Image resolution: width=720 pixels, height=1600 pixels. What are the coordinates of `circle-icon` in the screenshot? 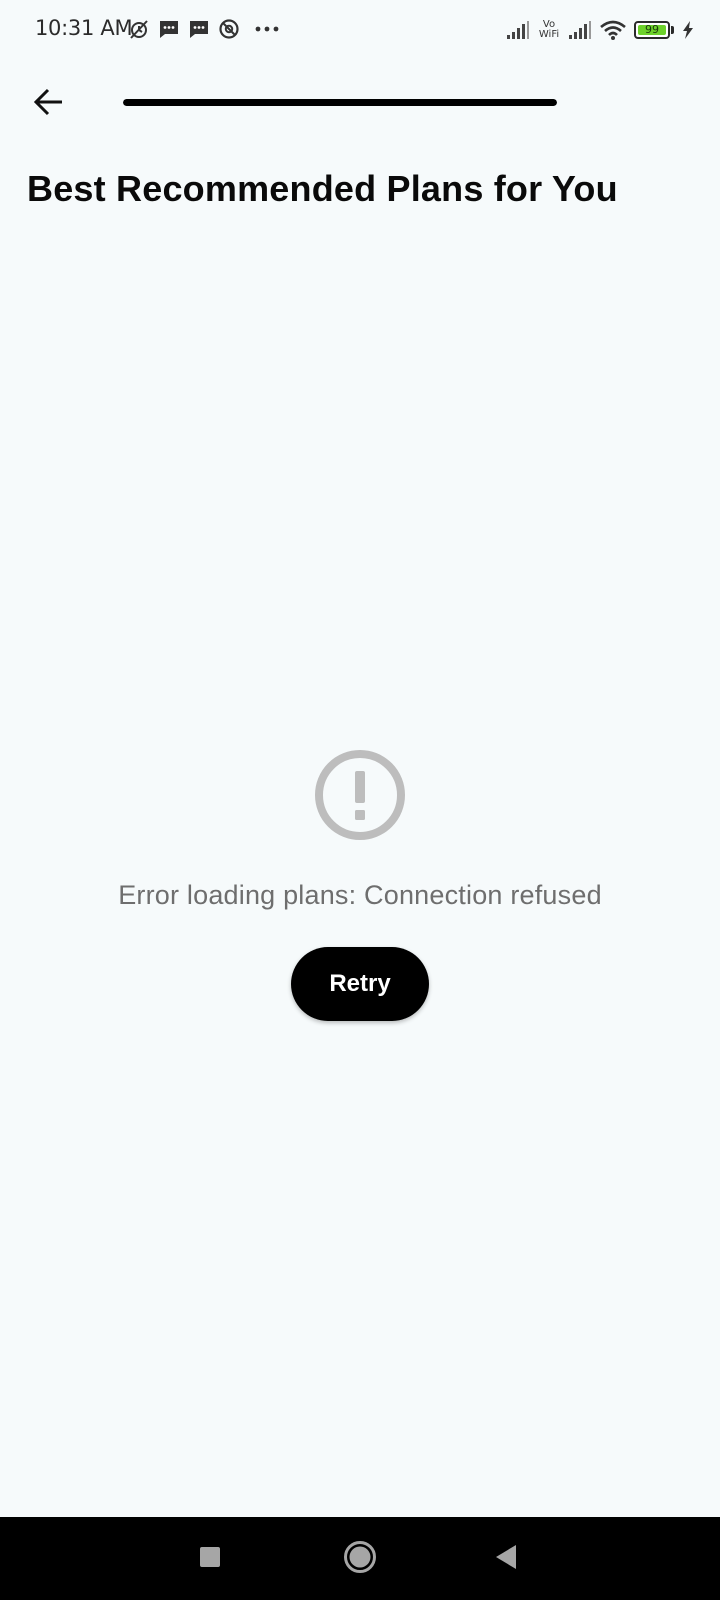 It's located at (360, 1559).